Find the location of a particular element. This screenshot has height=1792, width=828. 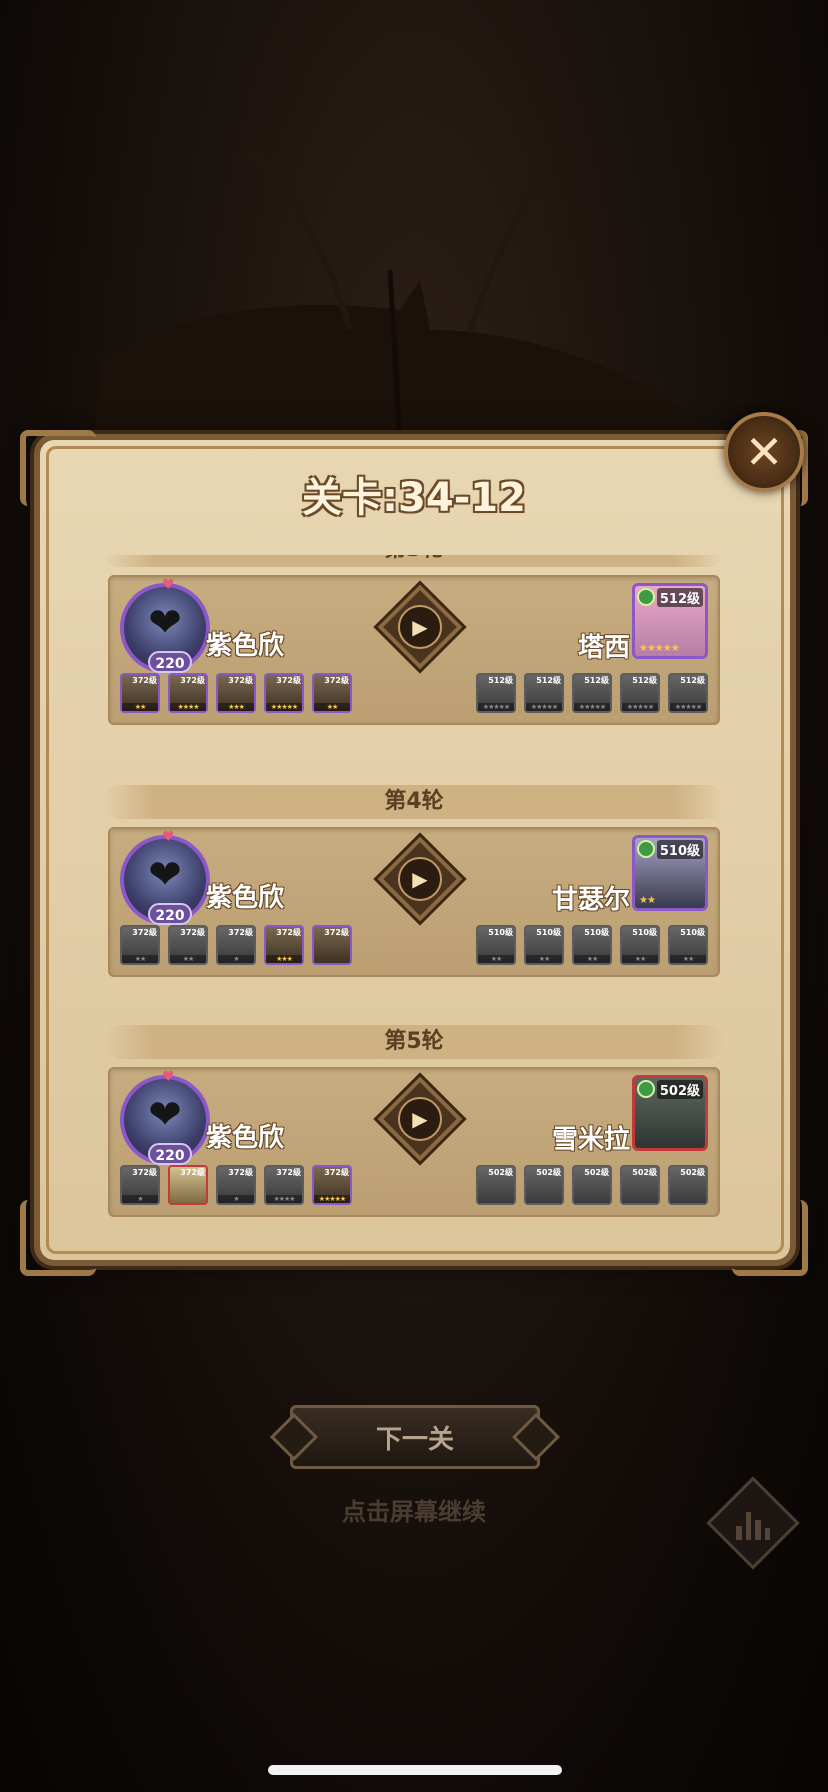

next-stage-button: 下一关 is located at coordinates (415, 1437).